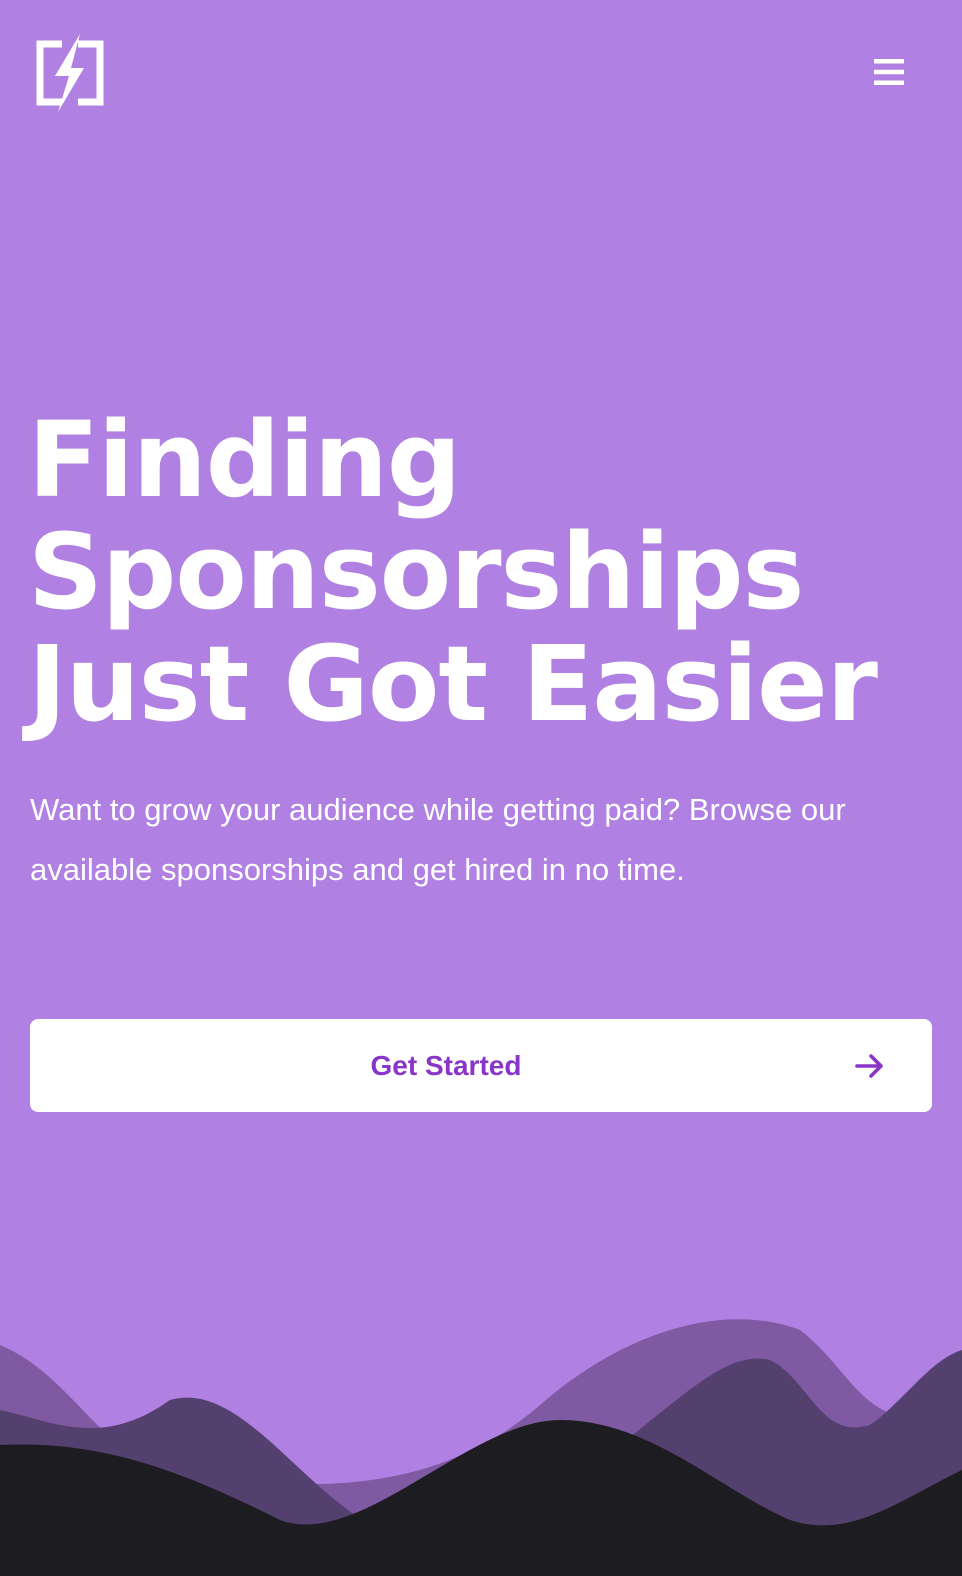 The width and height of the screenshot is (962, 1576). I want to click on arrow-right-icon, so click(869, 1066).